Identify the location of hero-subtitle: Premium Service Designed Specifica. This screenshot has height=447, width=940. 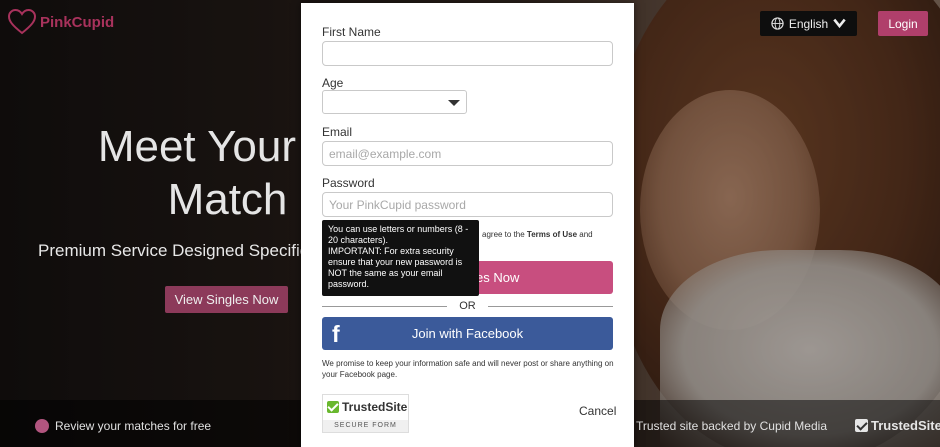
(178, 250).